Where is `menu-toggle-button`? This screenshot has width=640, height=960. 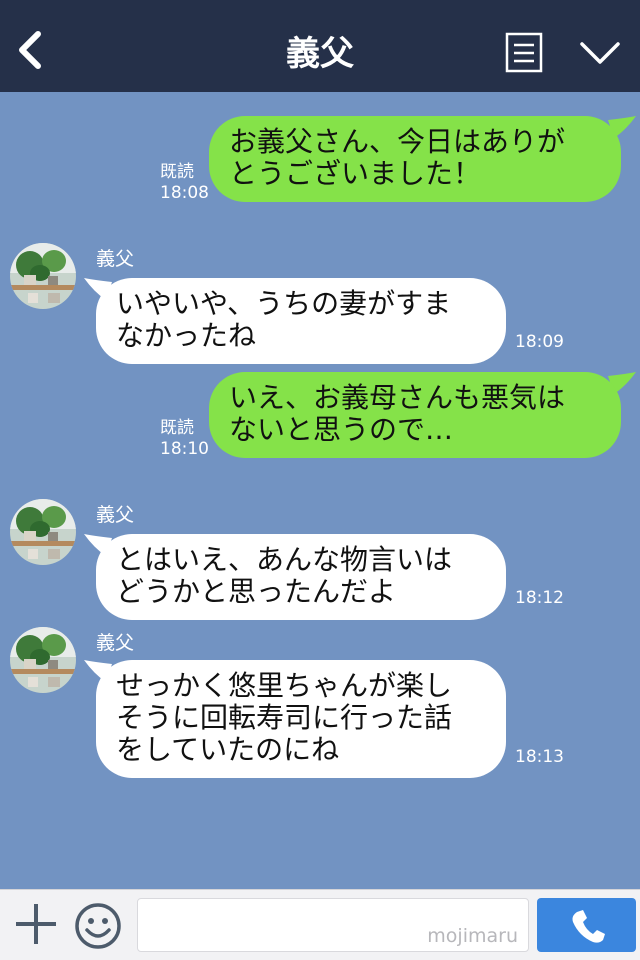
menu-toggle-button is located at coordinates (600, 53).